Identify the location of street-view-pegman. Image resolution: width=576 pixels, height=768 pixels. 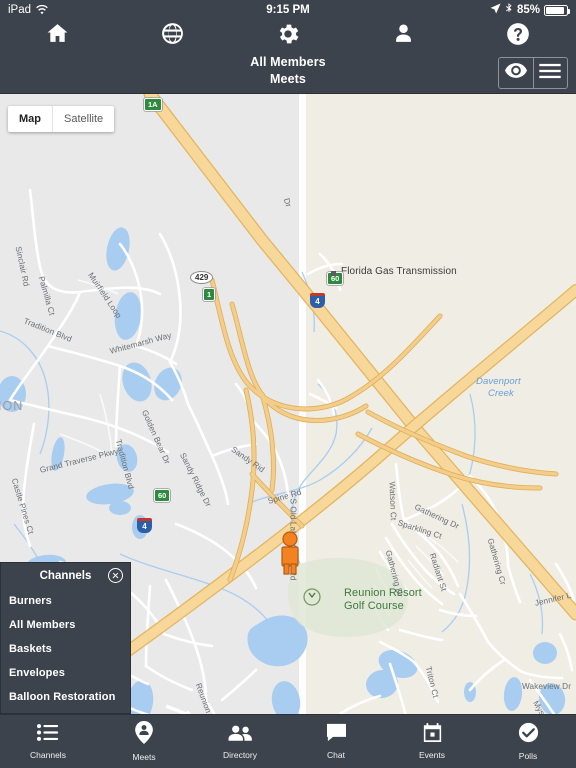
(290, 553).